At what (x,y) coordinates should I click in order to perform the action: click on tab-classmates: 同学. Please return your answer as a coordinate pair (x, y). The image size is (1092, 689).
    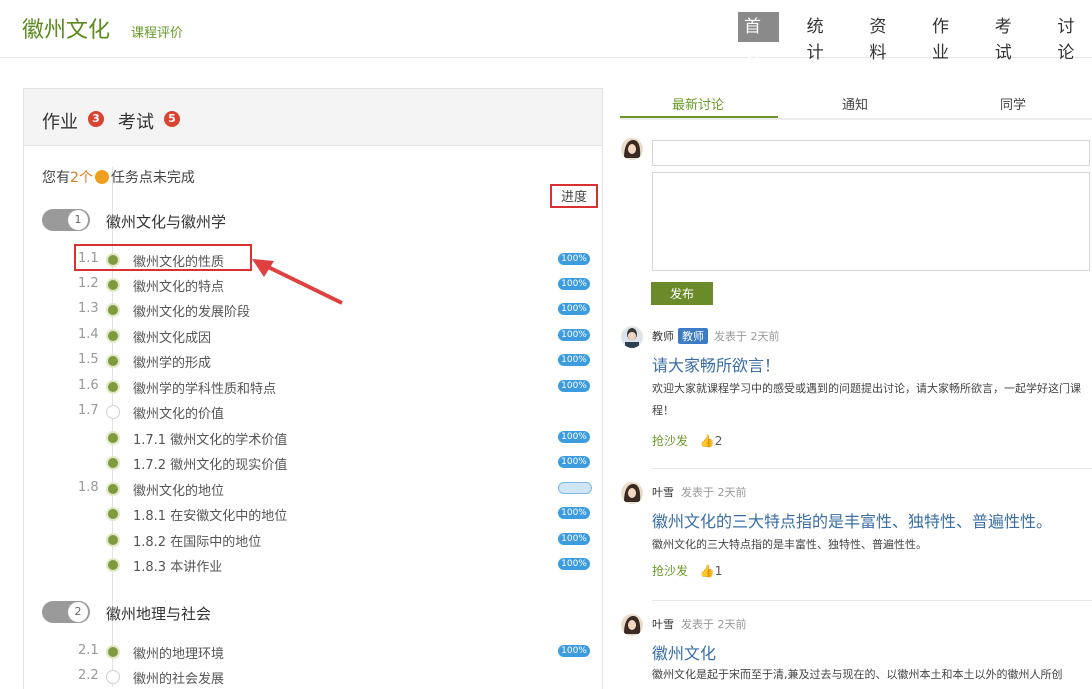
    Looking at the image, I should click on (1013, 103).